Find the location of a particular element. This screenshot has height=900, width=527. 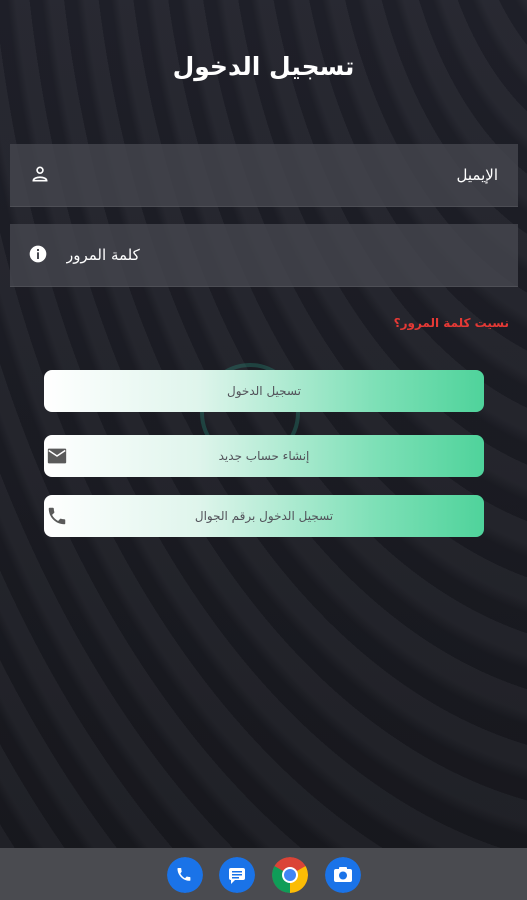

create-account-button: إنشاء حساب جديد is located at coordinates (264, 456).